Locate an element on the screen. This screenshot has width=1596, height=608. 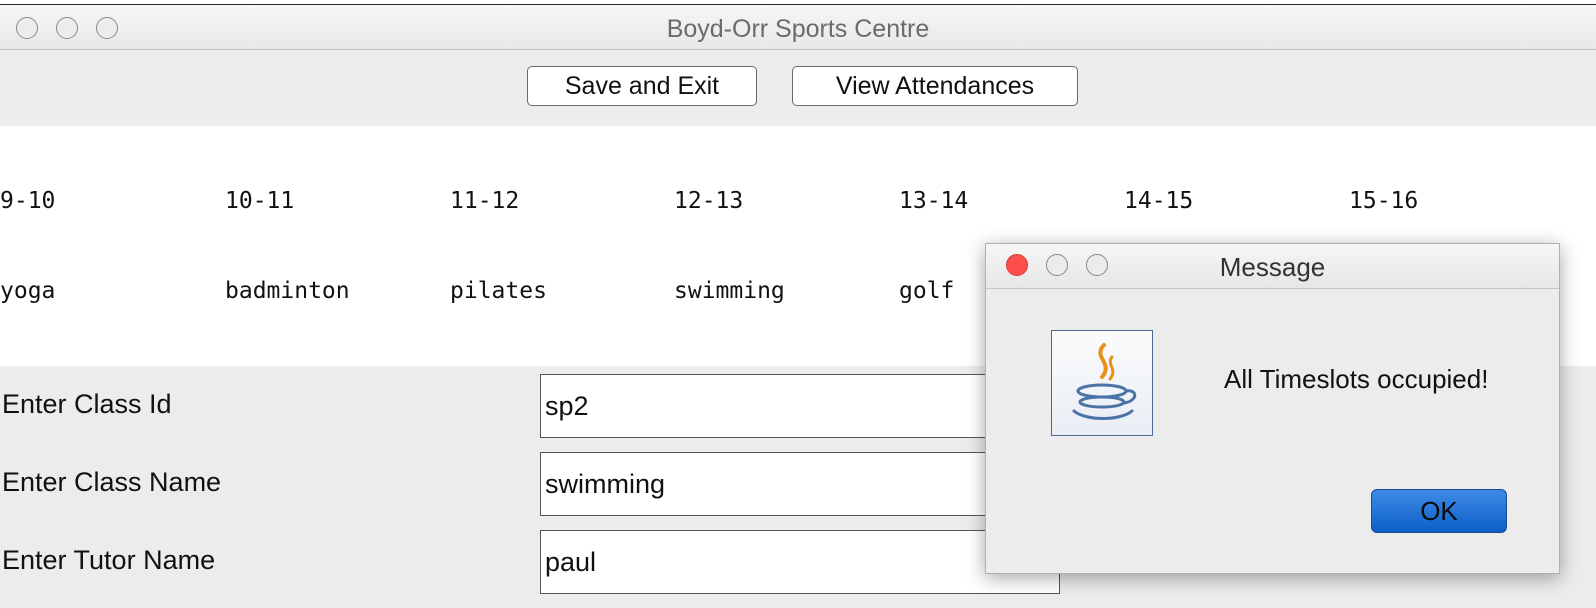
dialog-titlebar: Message is located at coordinates (1272, 266).